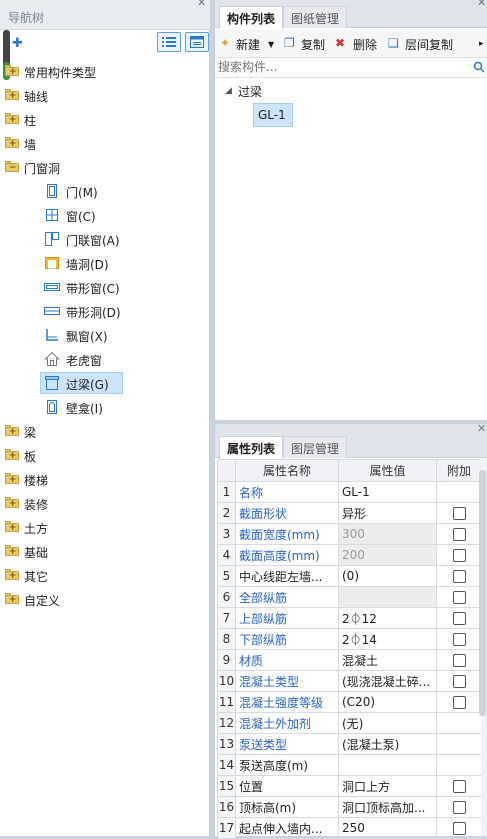 The height and width of the screenshot is (839, 487). Describe the element at coordinates (105, 335) in the screenshot. I see `tree-child-item: 飘窗(X)` at that location.